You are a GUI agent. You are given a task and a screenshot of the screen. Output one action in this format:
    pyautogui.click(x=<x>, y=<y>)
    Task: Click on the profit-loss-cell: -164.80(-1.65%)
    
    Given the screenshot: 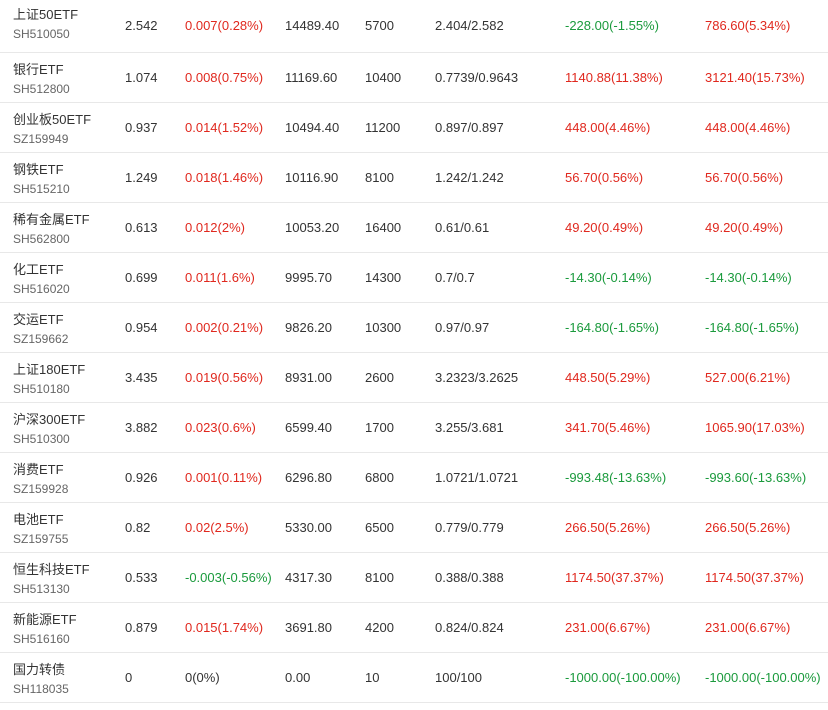 What is the action you would take?
    pyautogui.click(x=612, y=327)
    